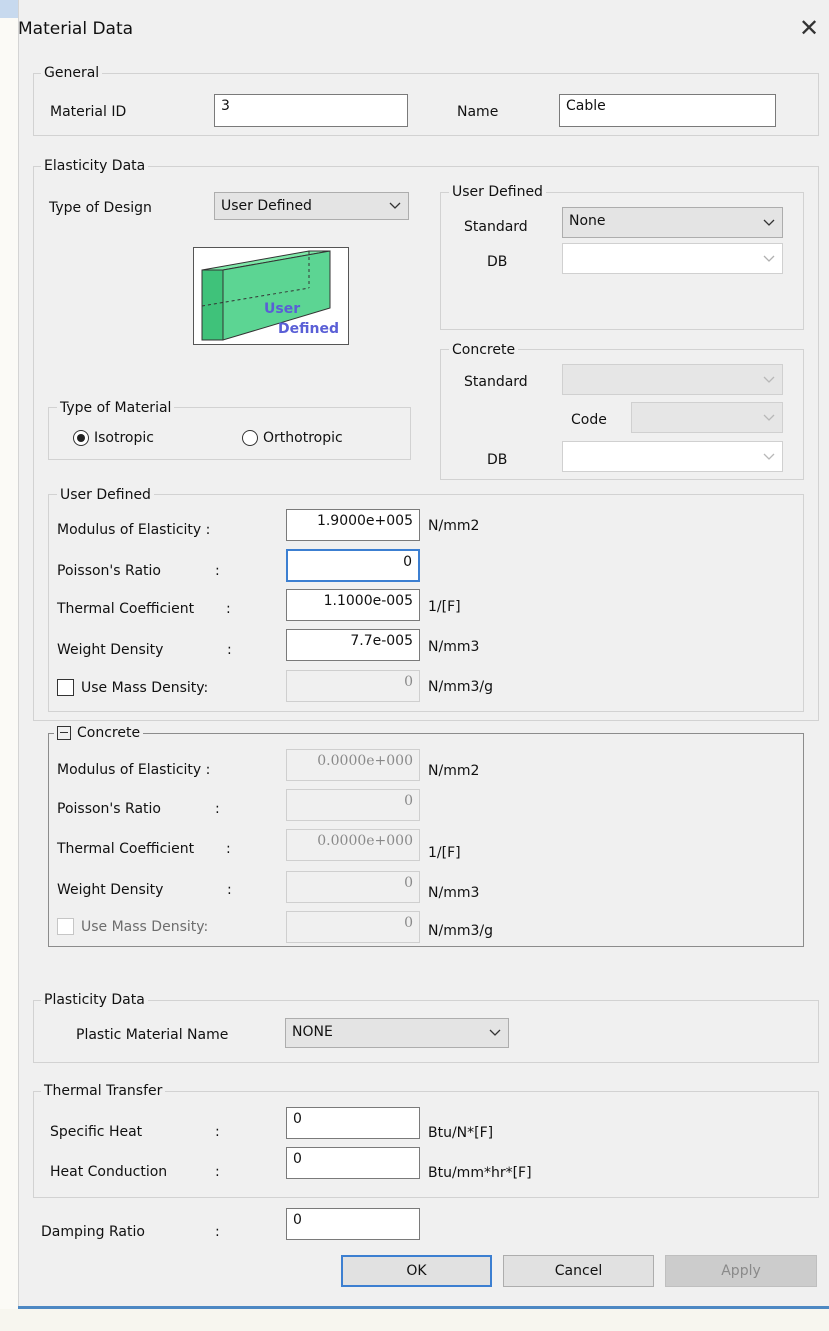  What do you see at coordinates (353, 887) in the screenshot?
I see `cp-weight-input: 0` at bounding box center [353, 887].